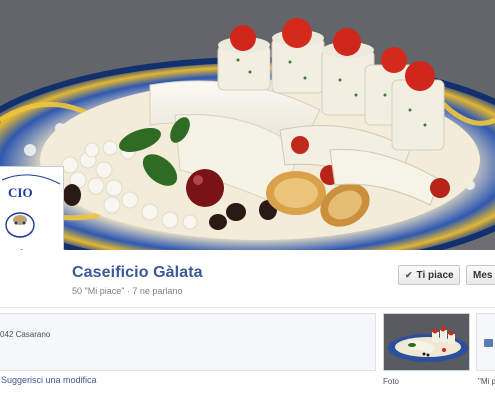  I want to click on message-button: Mes, so click(480, 275).